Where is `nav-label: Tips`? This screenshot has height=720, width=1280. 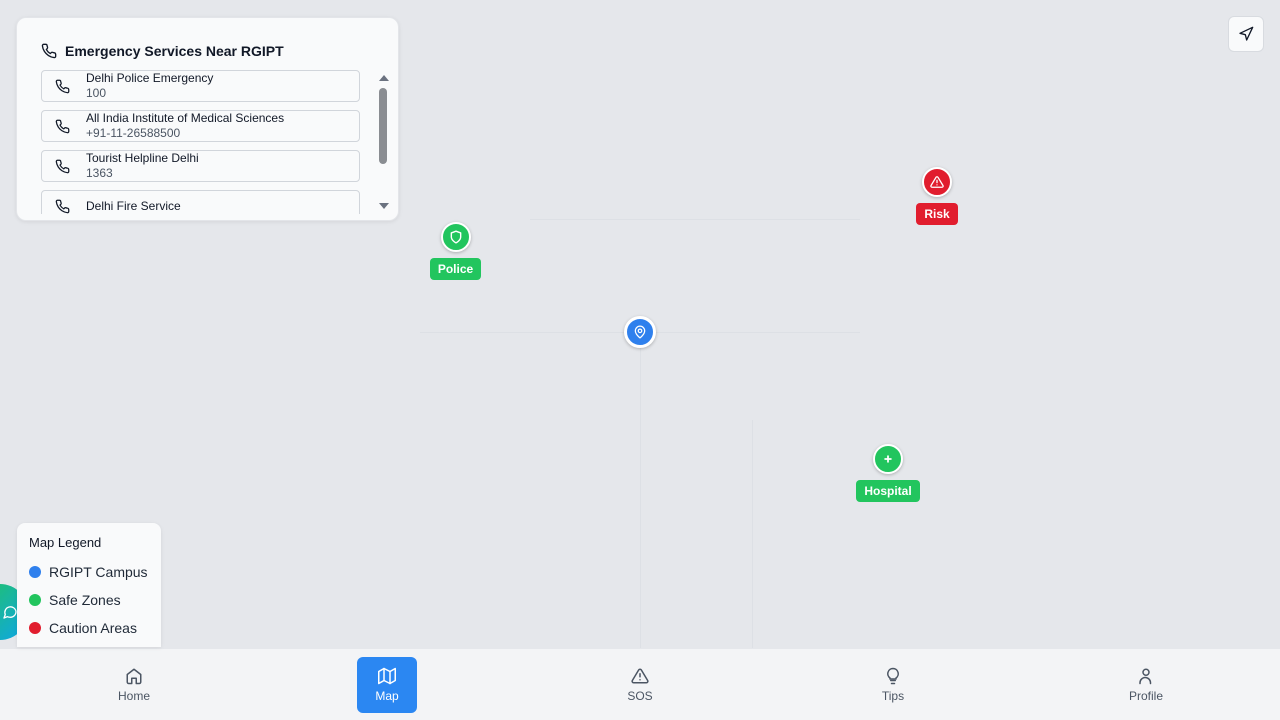 nav-label: Tips is located at coordinates (893, 696).